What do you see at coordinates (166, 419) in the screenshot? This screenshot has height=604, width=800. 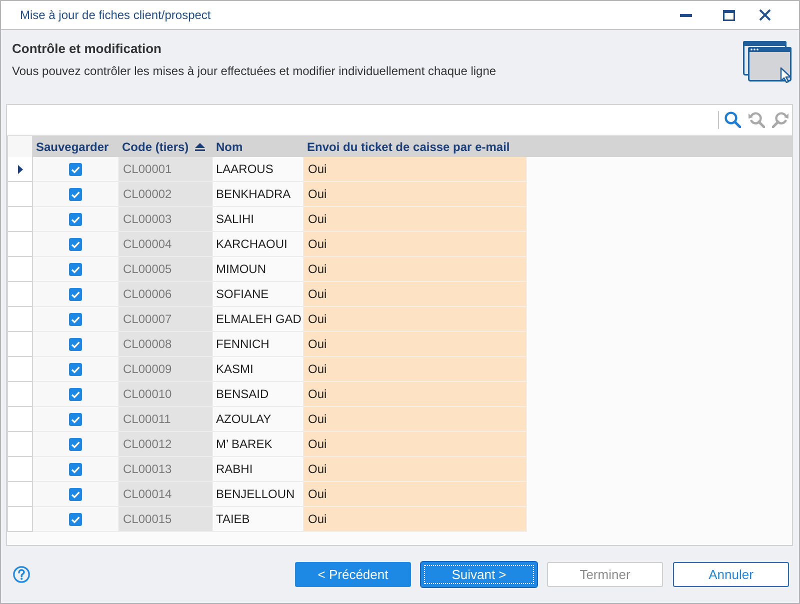 I see `table-cell: CL00011` at bounding box center [166, 419].